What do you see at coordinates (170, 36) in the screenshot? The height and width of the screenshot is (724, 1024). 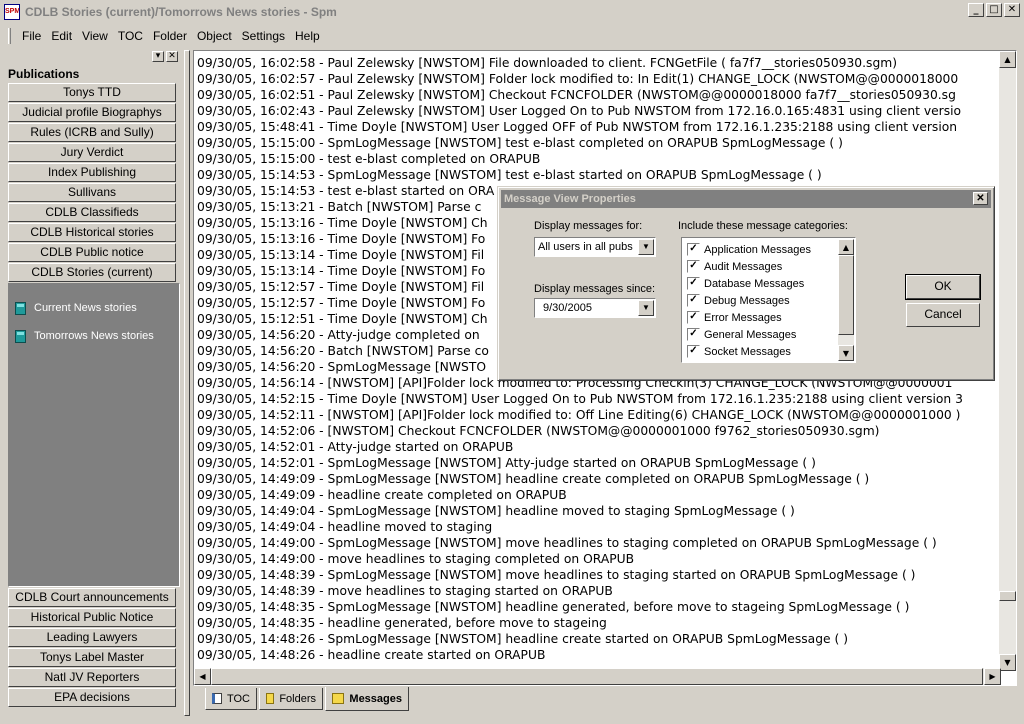 I see `menu-folder: Folder` at bounding box center [170, 36].